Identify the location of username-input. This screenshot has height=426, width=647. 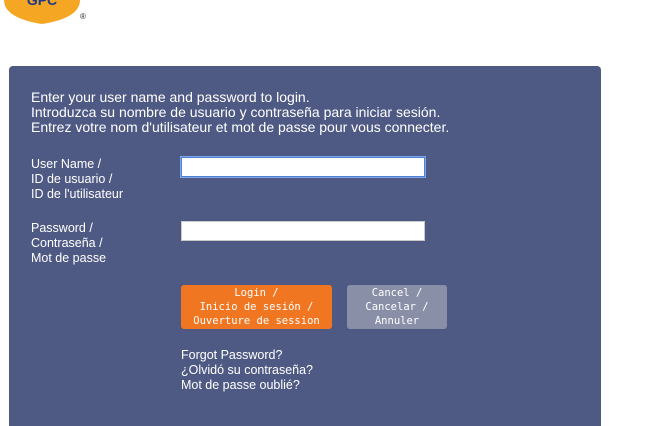
(303, 167).